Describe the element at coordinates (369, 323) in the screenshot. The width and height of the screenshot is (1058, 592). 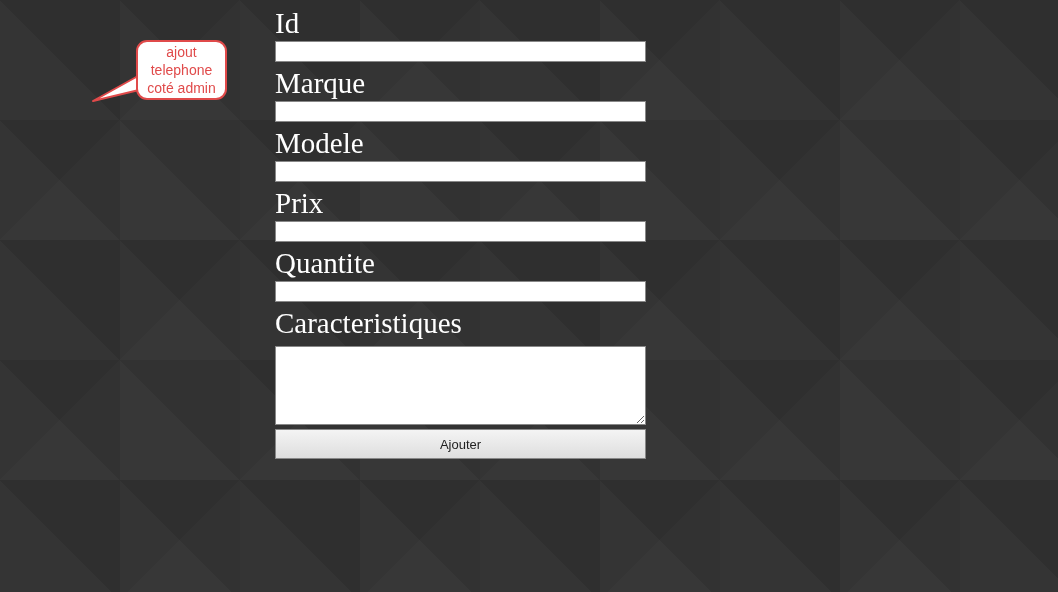
I see `field-label: Caracteristiques` at that location.